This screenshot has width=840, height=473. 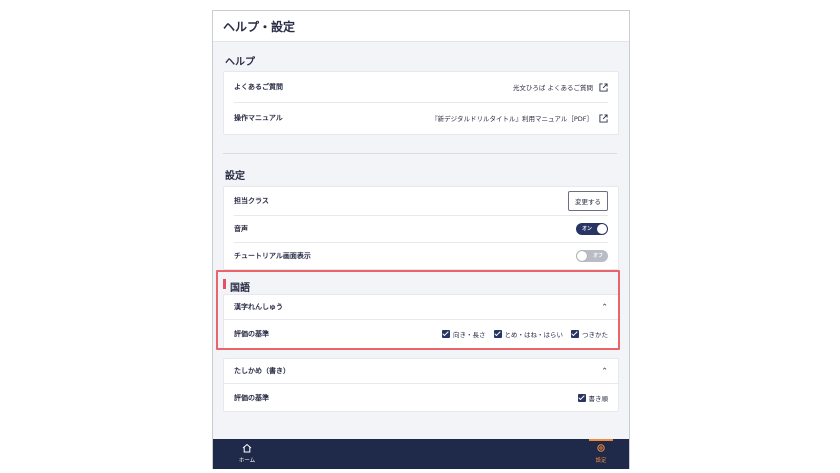 What do you see at coordinates (421, 201) in the screenshot?
I see `class-row: 担当クラス 変更する` at bounding box center [421, 201].